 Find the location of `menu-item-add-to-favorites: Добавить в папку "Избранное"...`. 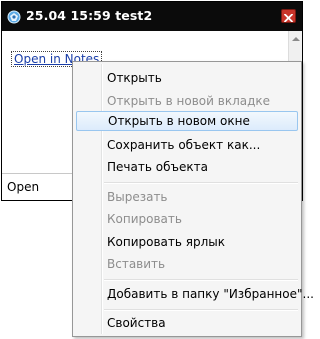

menu-item-add-to-favorites: Добавить в папку "Избранное"... is located at coordinates (195, 294).